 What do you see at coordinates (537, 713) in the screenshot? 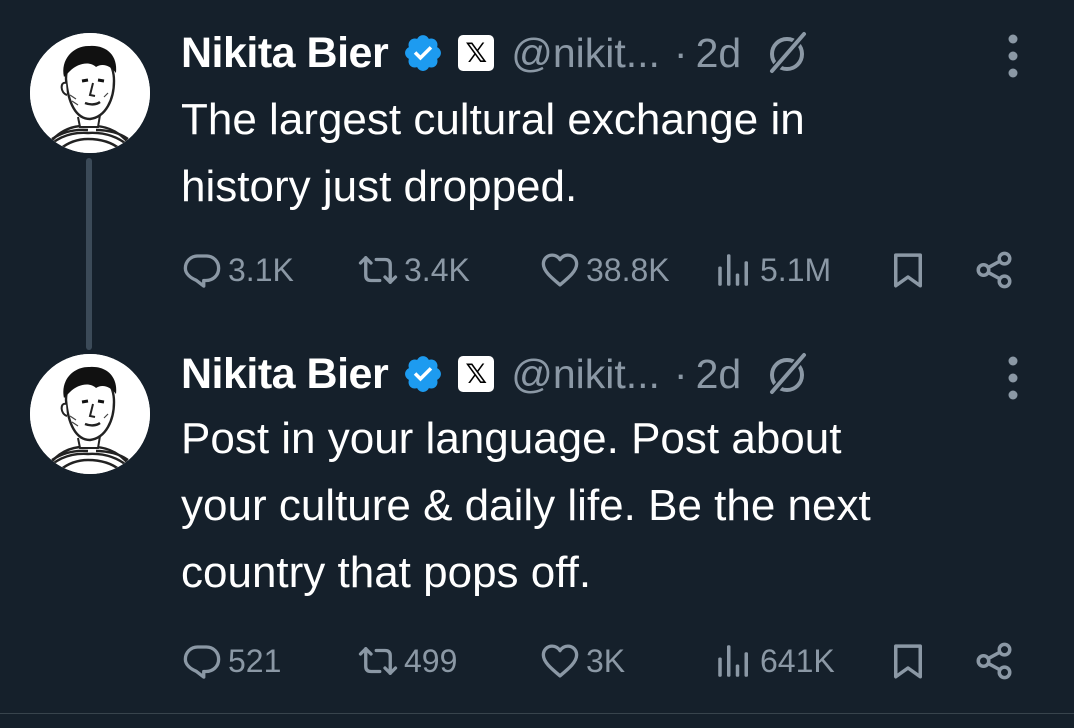
I see `divider` at bounding box center [537, 713].